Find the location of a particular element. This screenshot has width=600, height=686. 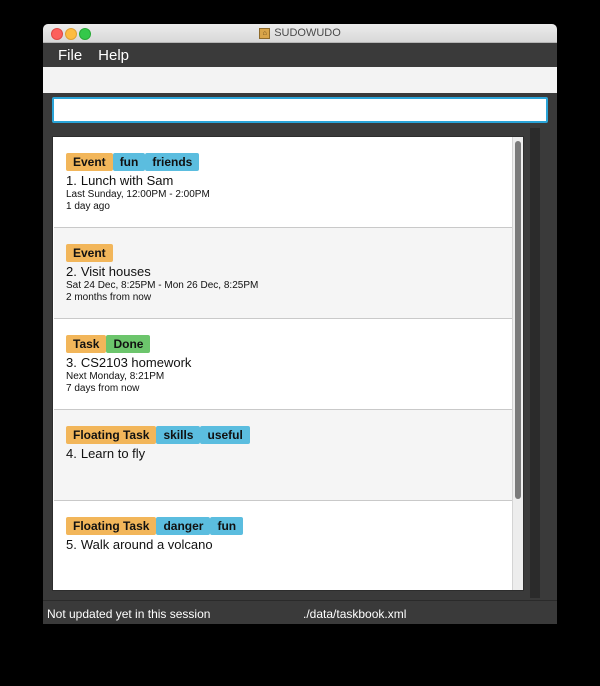

task-title: 1. Lunch with Sam is located at coordinates (119, 180).